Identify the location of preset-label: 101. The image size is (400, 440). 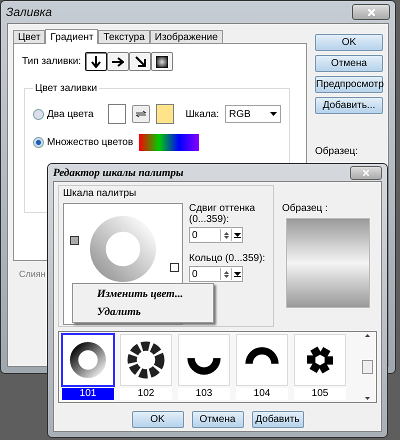
(88, 394).